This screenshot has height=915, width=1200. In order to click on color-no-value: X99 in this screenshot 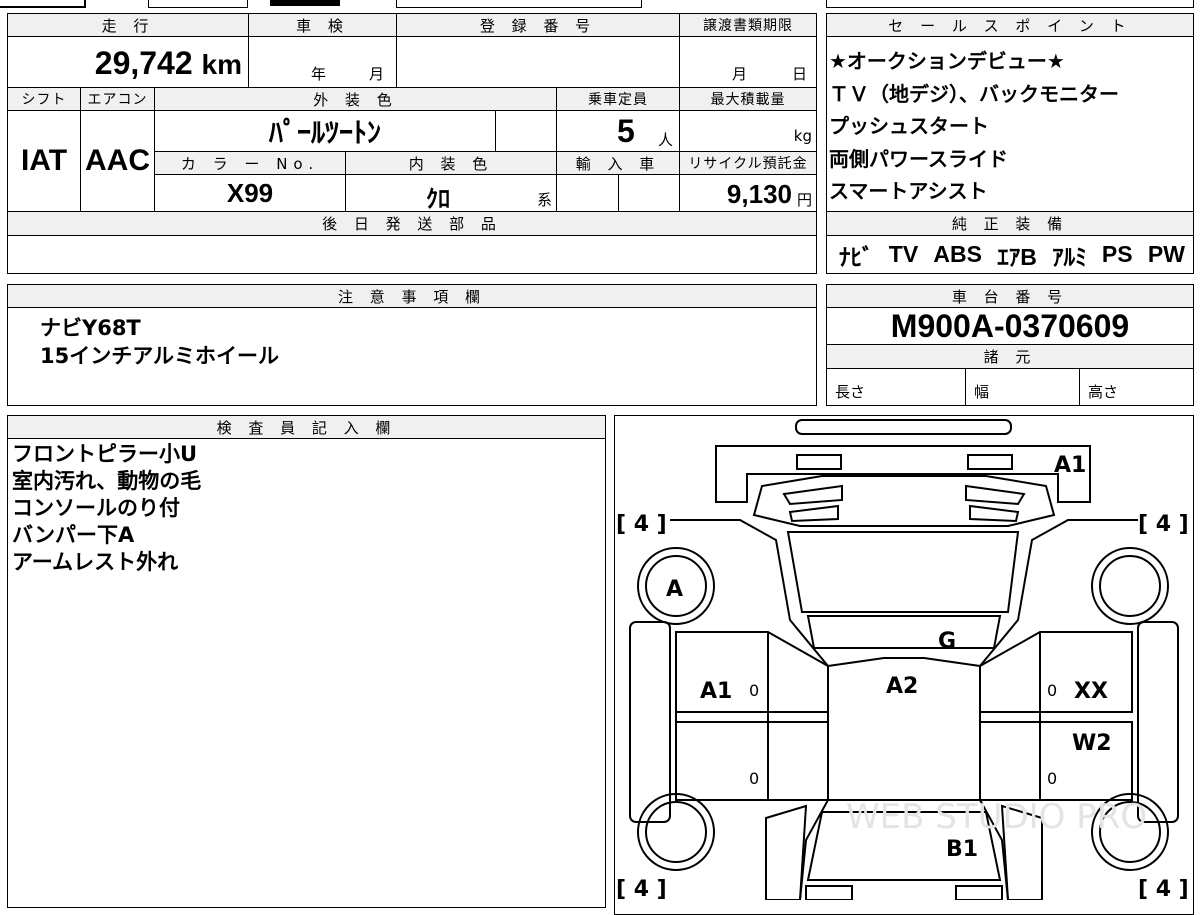, I will do `click(250, 193)`.